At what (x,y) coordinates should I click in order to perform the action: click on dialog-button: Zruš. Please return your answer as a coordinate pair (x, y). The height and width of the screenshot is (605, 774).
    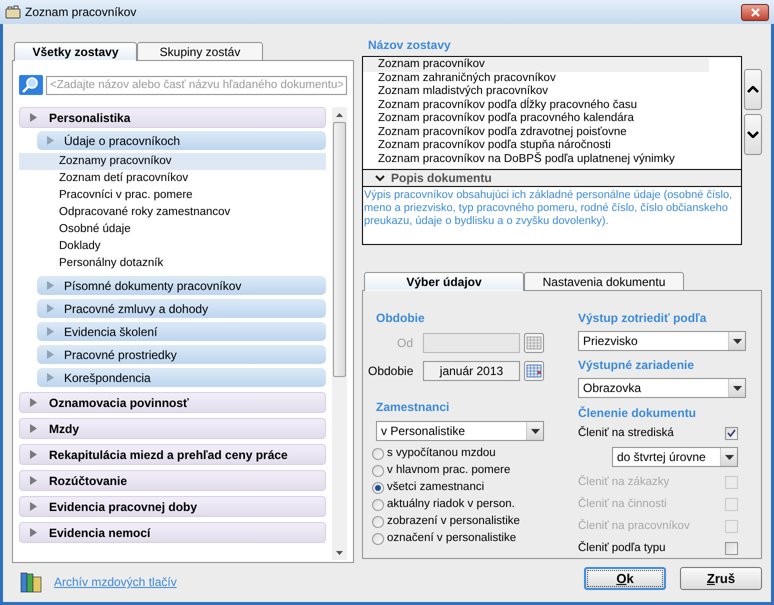
    Looking at the image, I should click on (721, 578).